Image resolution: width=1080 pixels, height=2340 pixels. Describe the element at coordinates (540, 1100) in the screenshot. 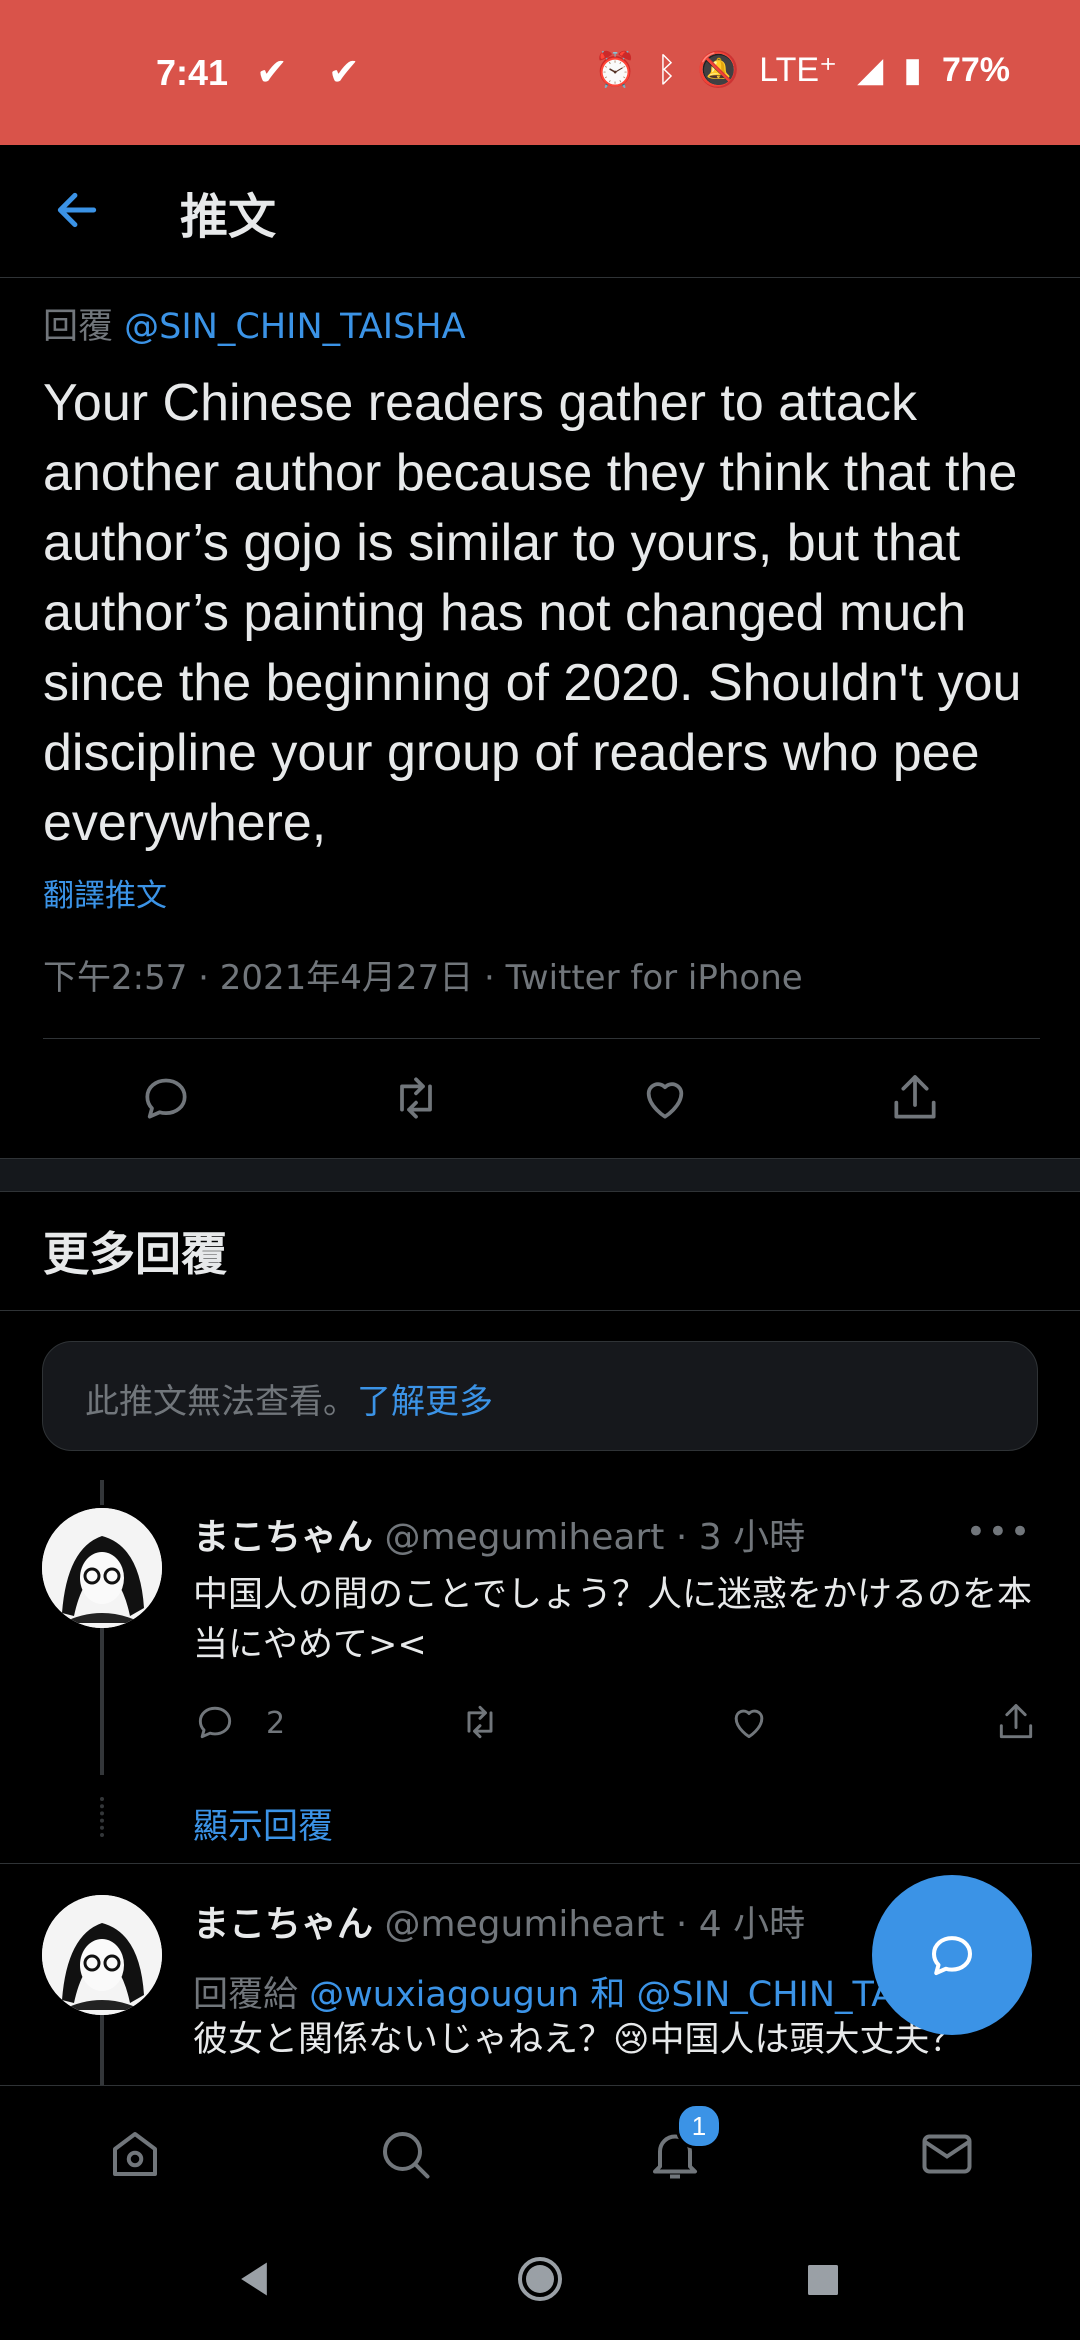

I see `tweet-actions` at that location.